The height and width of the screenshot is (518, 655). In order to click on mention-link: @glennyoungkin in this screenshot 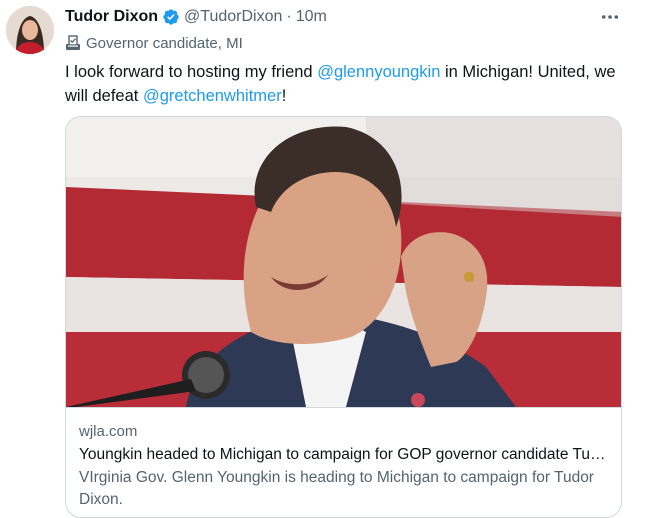, I will do `click(378, 72)`.